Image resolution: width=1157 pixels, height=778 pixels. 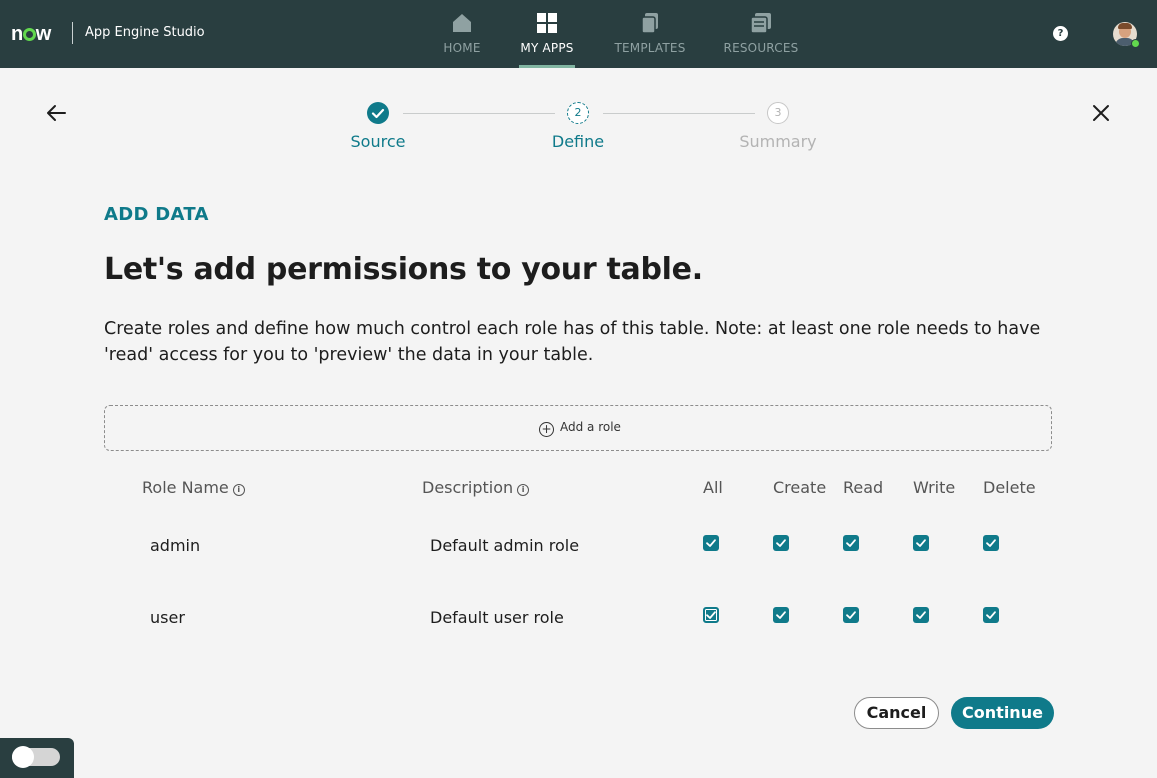 I want to click on nav-resources-label: RESOURCES, so click(x=761, y=48).